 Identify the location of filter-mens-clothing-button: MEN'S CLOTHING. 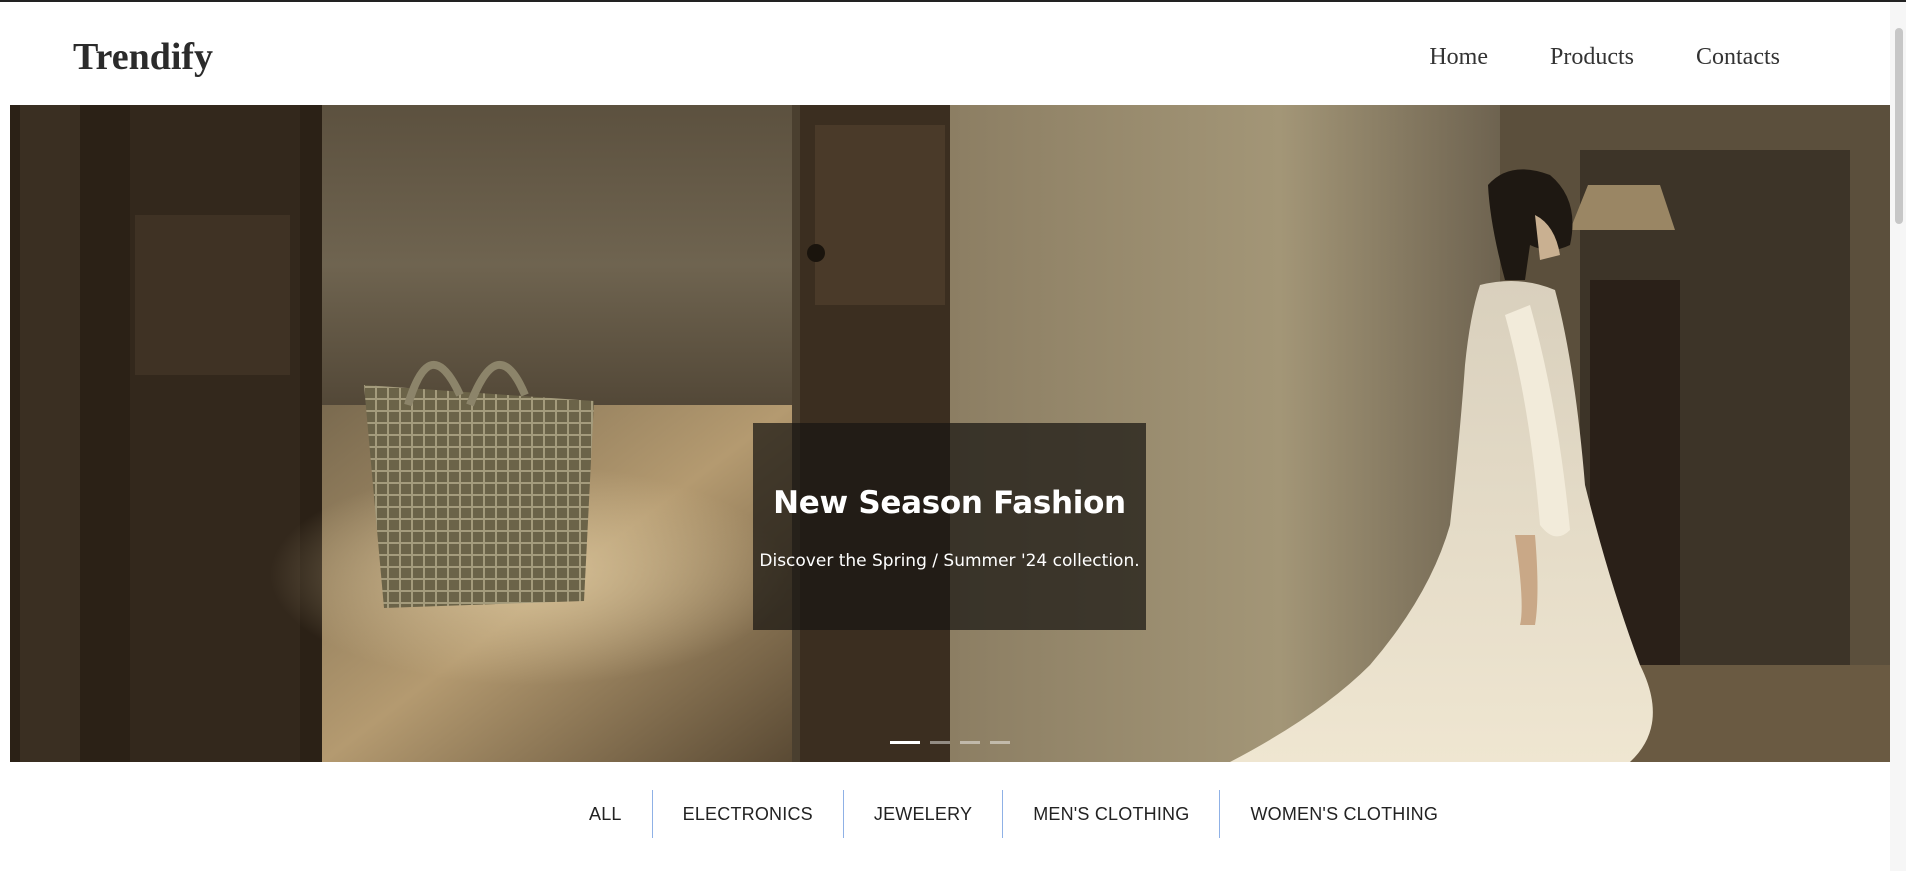
(1111, 814).